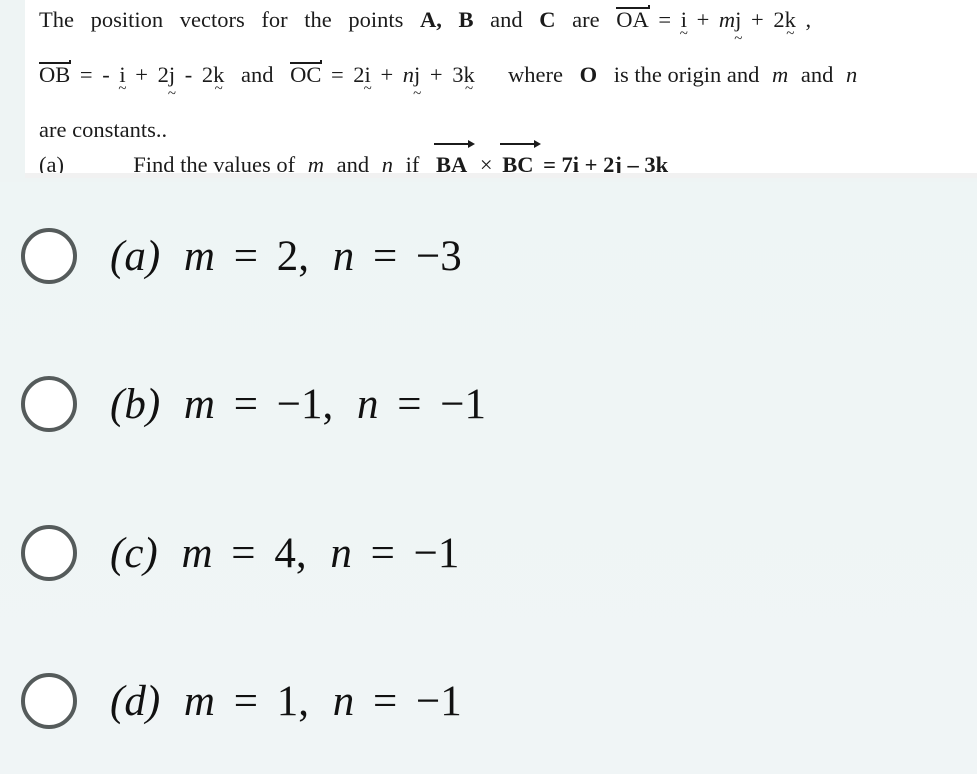 This screenshot has width=977, height=774. What do you see at coordinates (466, 19) in the screenshot?
I see `point-label-b: B` at bounding box center [466, 19].